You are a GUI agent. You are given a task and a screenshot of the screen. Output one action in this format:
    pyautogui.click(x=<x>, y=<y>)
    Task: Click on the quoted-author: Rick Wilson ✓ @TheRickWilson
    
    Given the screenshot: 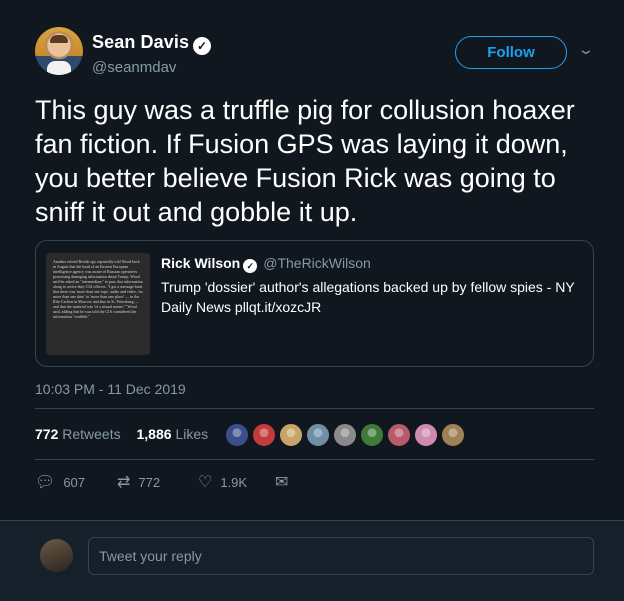 What is the action you would take?
    pyautogui.click(x=266, y=264)
    